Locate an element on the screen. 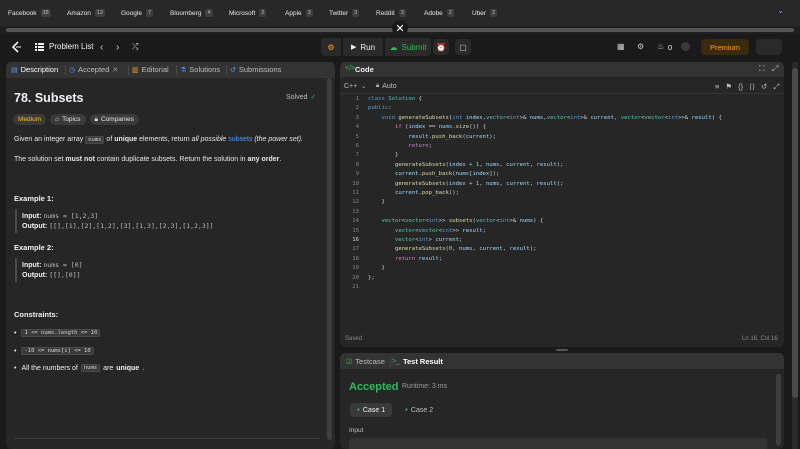 The height and width of the screenshot is (449, 800). company-tag: Reddit 3 is located at coordinates (391, 13).